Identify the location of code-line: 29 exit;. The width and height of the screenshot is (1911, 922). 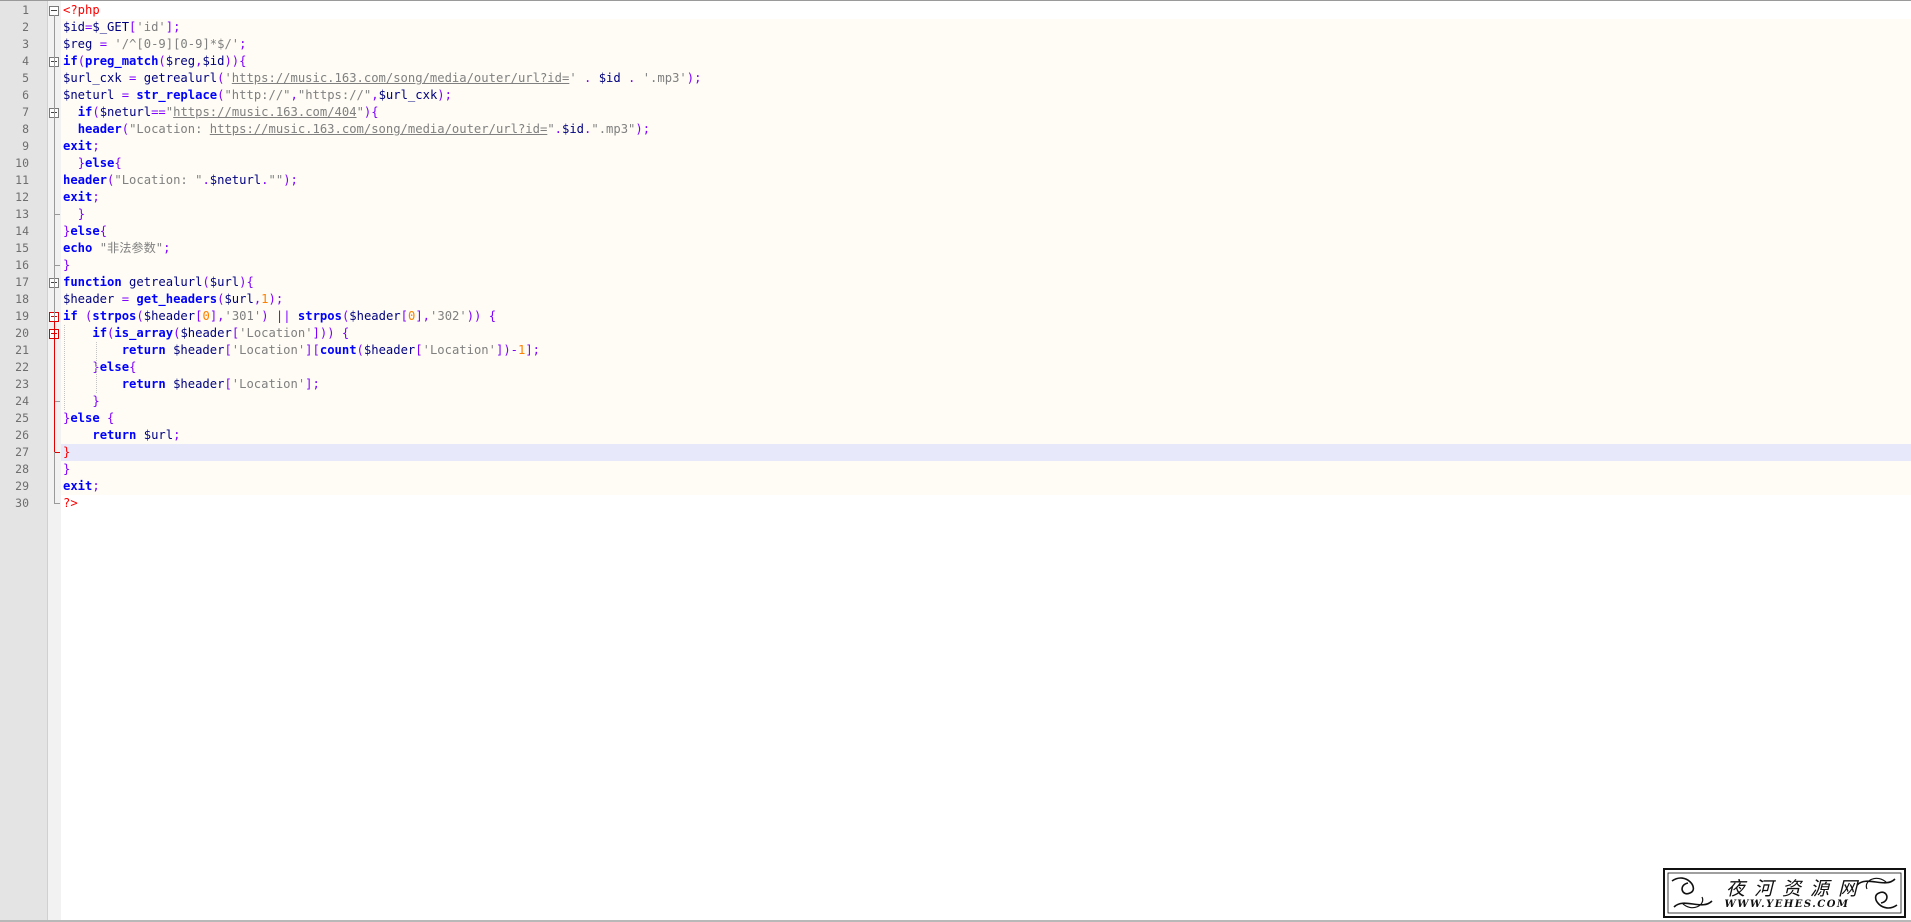
(955, 486).